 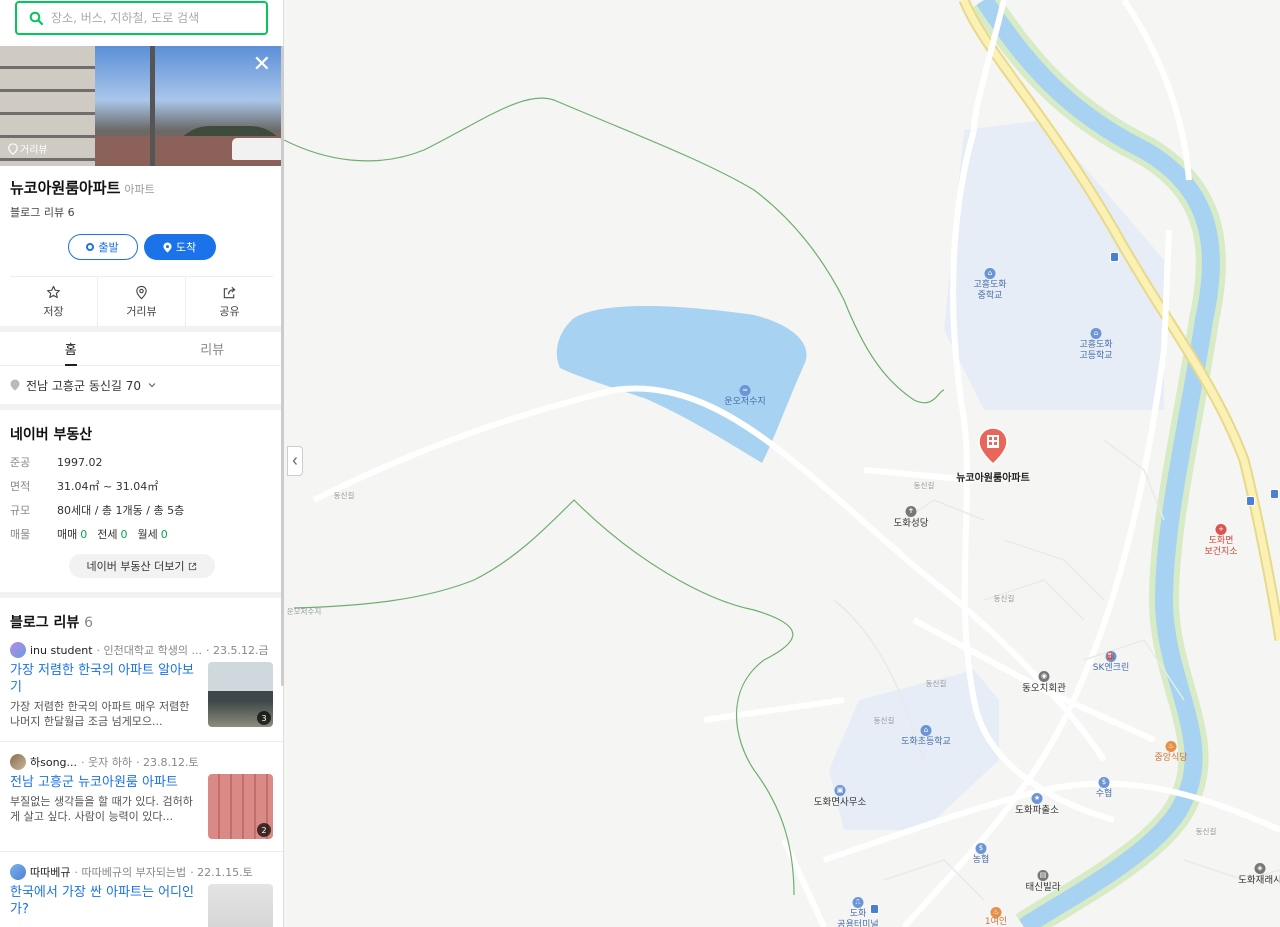 I want to click on poi-label: 동오치회관, so click(x=1044, y=688).